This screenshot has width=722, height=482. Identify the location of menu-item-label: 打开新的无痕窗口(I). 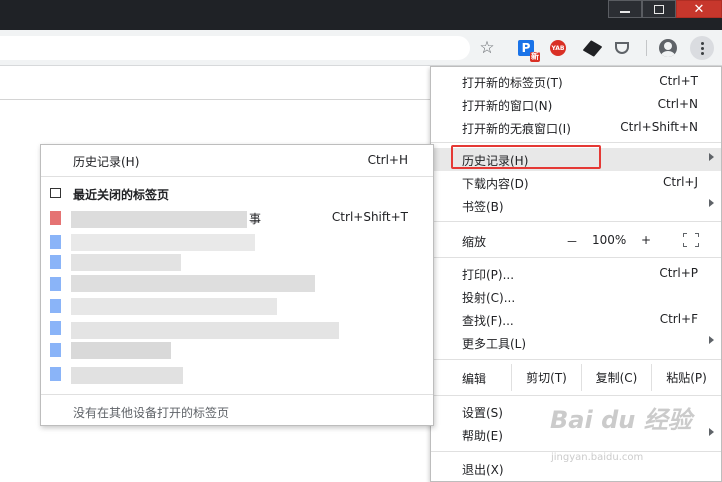
(516, 129).